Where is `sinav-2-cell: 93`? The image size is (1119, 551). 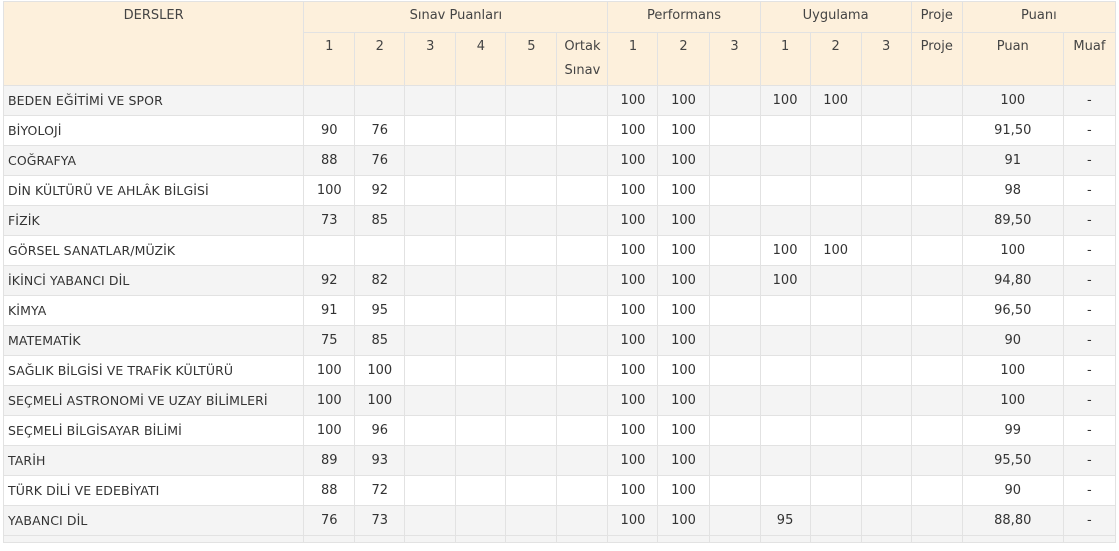
sinav-2-cell: 93 is located at coordinates (380, 460).